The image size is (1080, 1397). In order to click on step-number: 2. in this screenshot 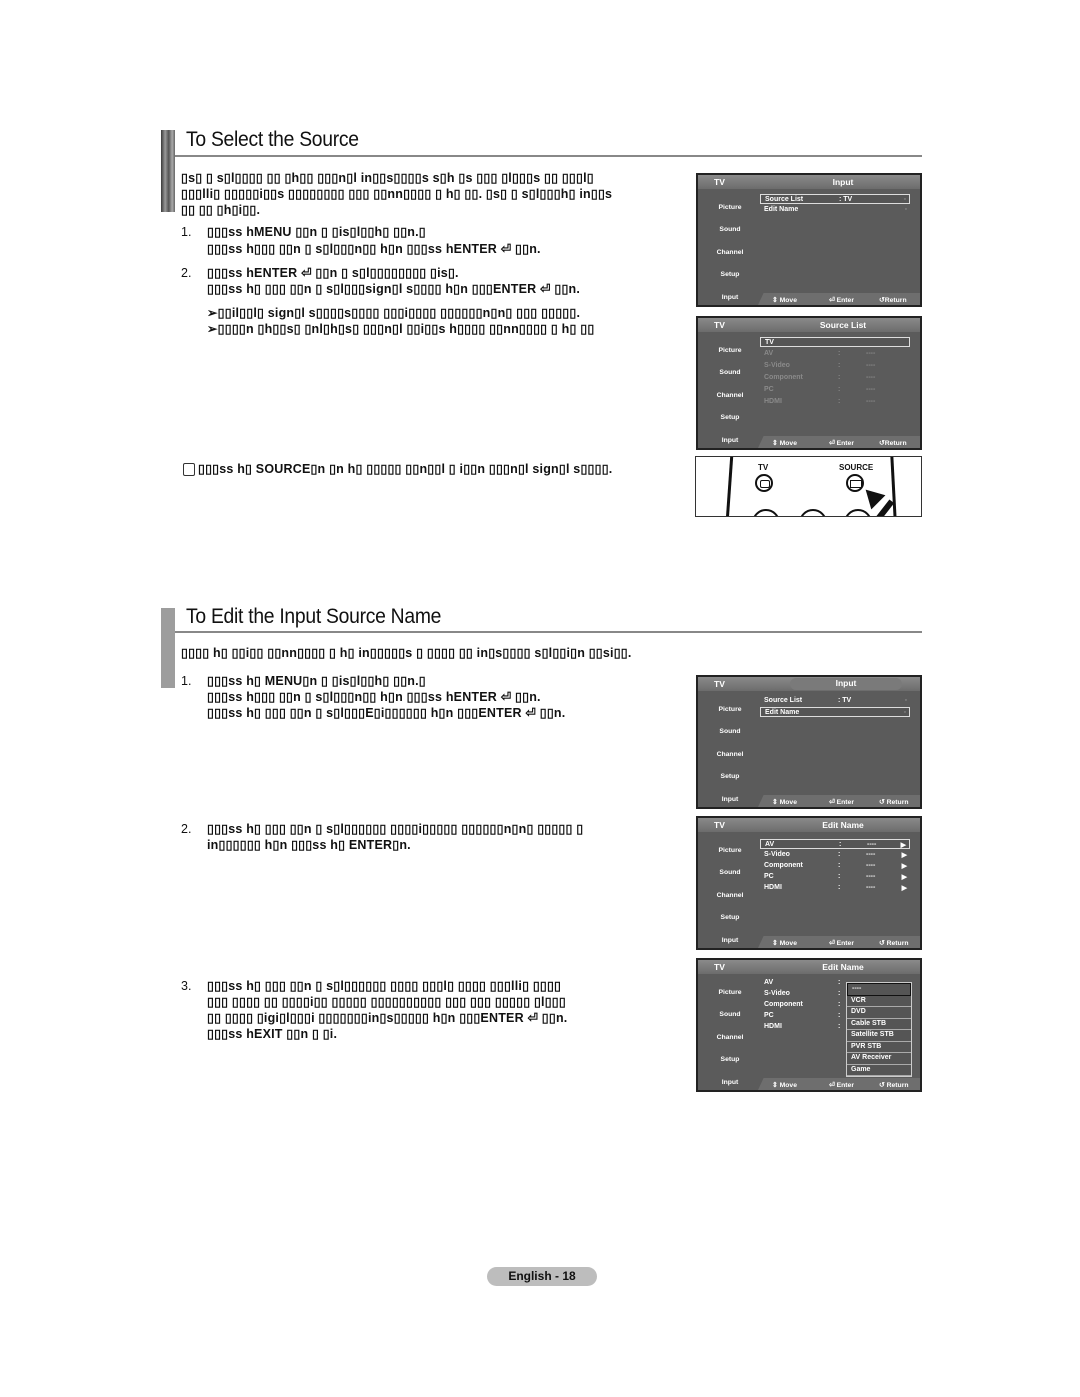, I will do `click(186, 273)`.